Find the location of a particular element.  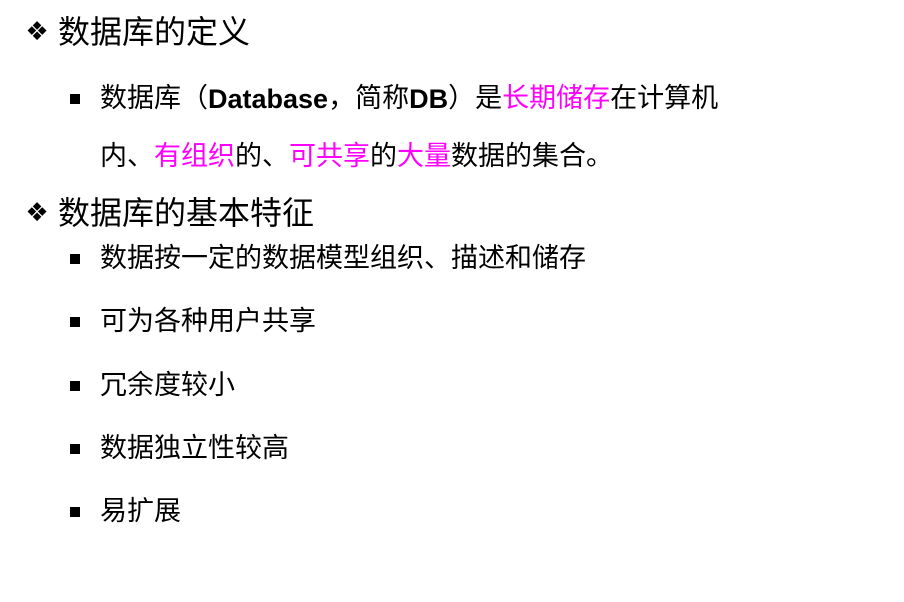

heading-text-definition: 数据库的定义 is located at coordinates (154, 32).